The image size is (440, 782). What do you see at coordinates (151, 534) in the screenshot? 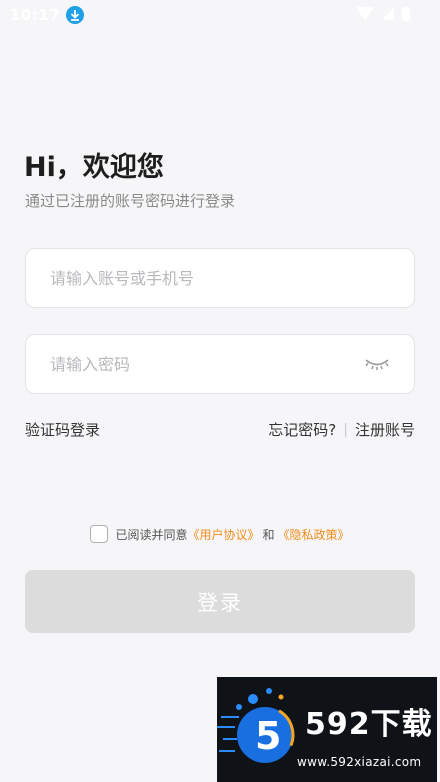
I see `agreement-prefix: 已阅读并同意` at bounding box center [151, 534].